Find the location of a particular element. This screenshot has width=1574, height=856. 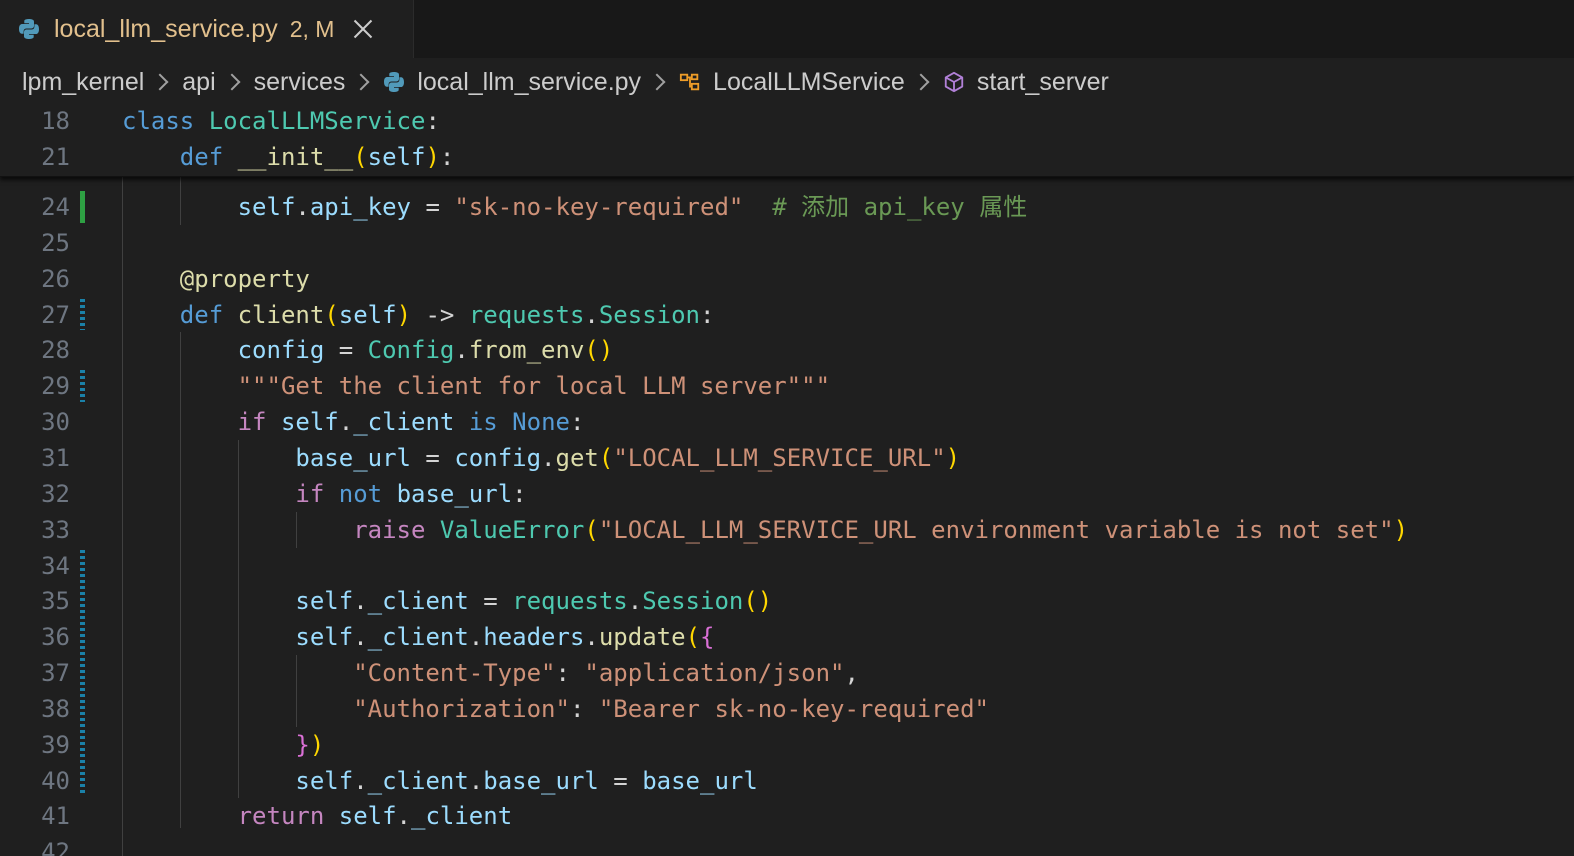

code-text: @property is located at coordinates (216, 279).